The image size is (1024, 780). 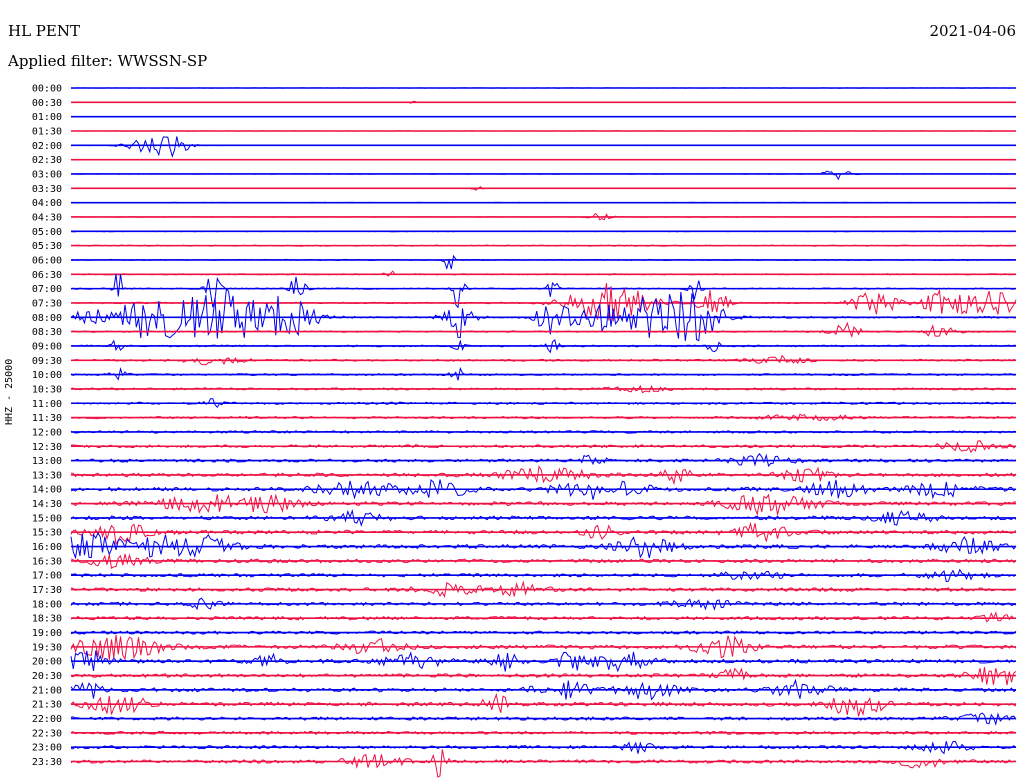 What do you see at coordinates (47, 289) in the screenshot?
I see `time-tick-label: 07:00` at bounding box center [47, 289].